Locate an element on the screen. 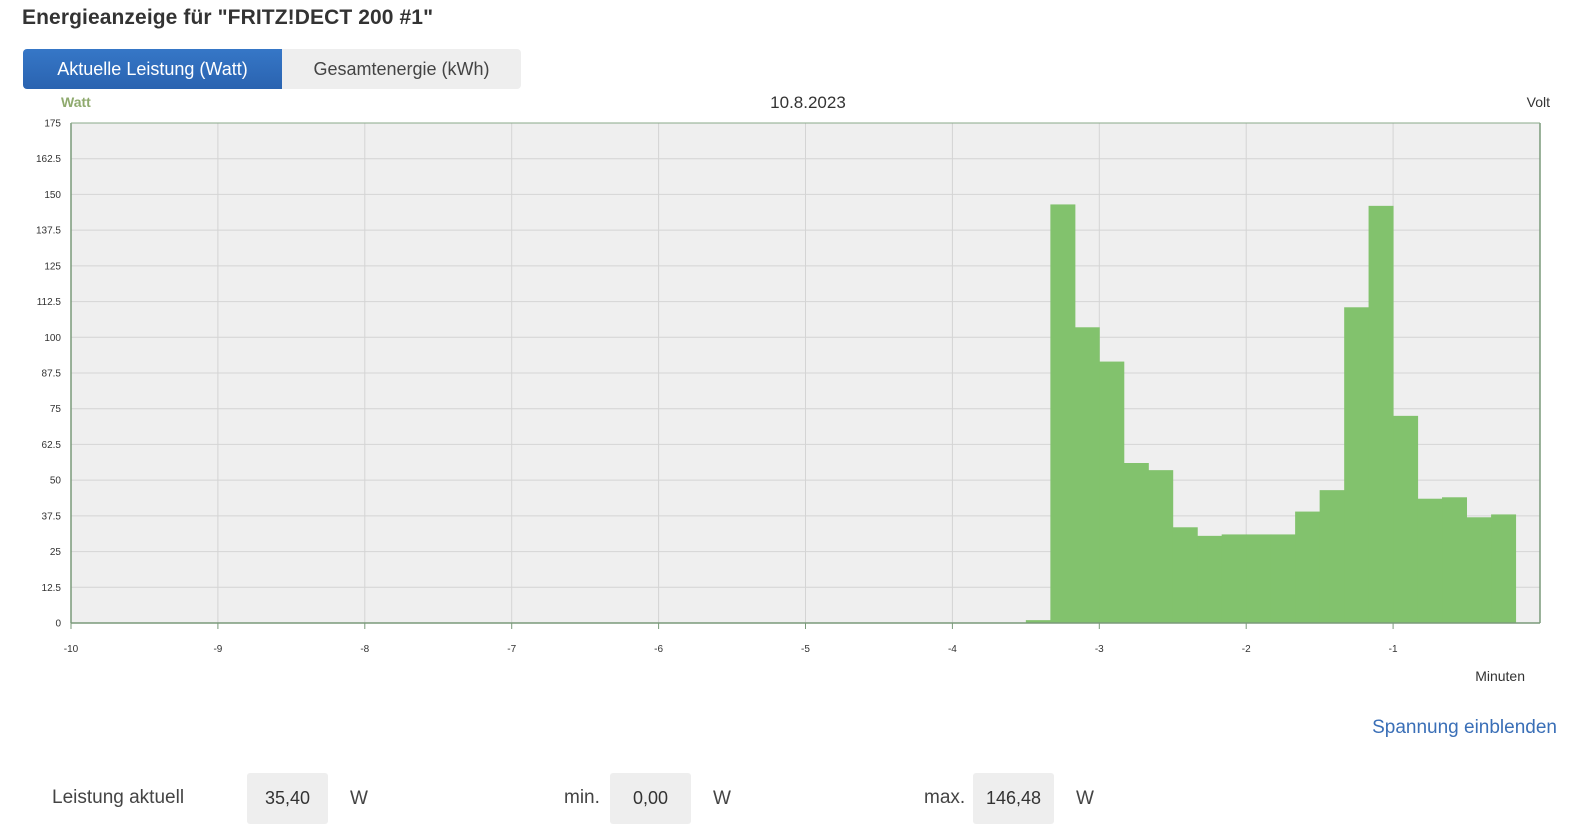 Image resolution: width=1577 pixels, height=836 pixels. y-tick-label: 62.5 is located at coordinates (52, 445).